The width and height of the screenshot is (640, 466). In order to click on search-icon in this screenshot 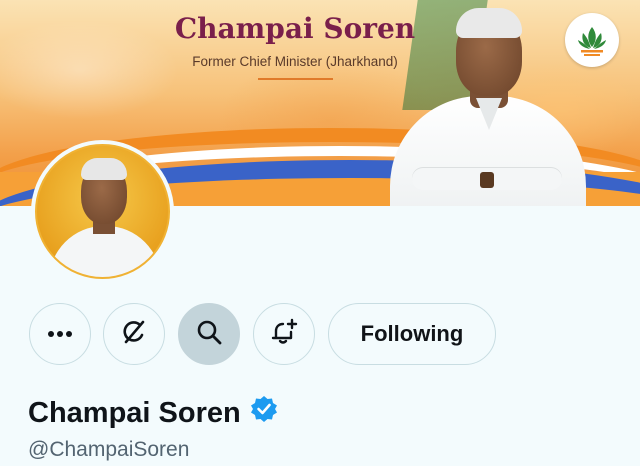, I will do `click(209, 334)`.